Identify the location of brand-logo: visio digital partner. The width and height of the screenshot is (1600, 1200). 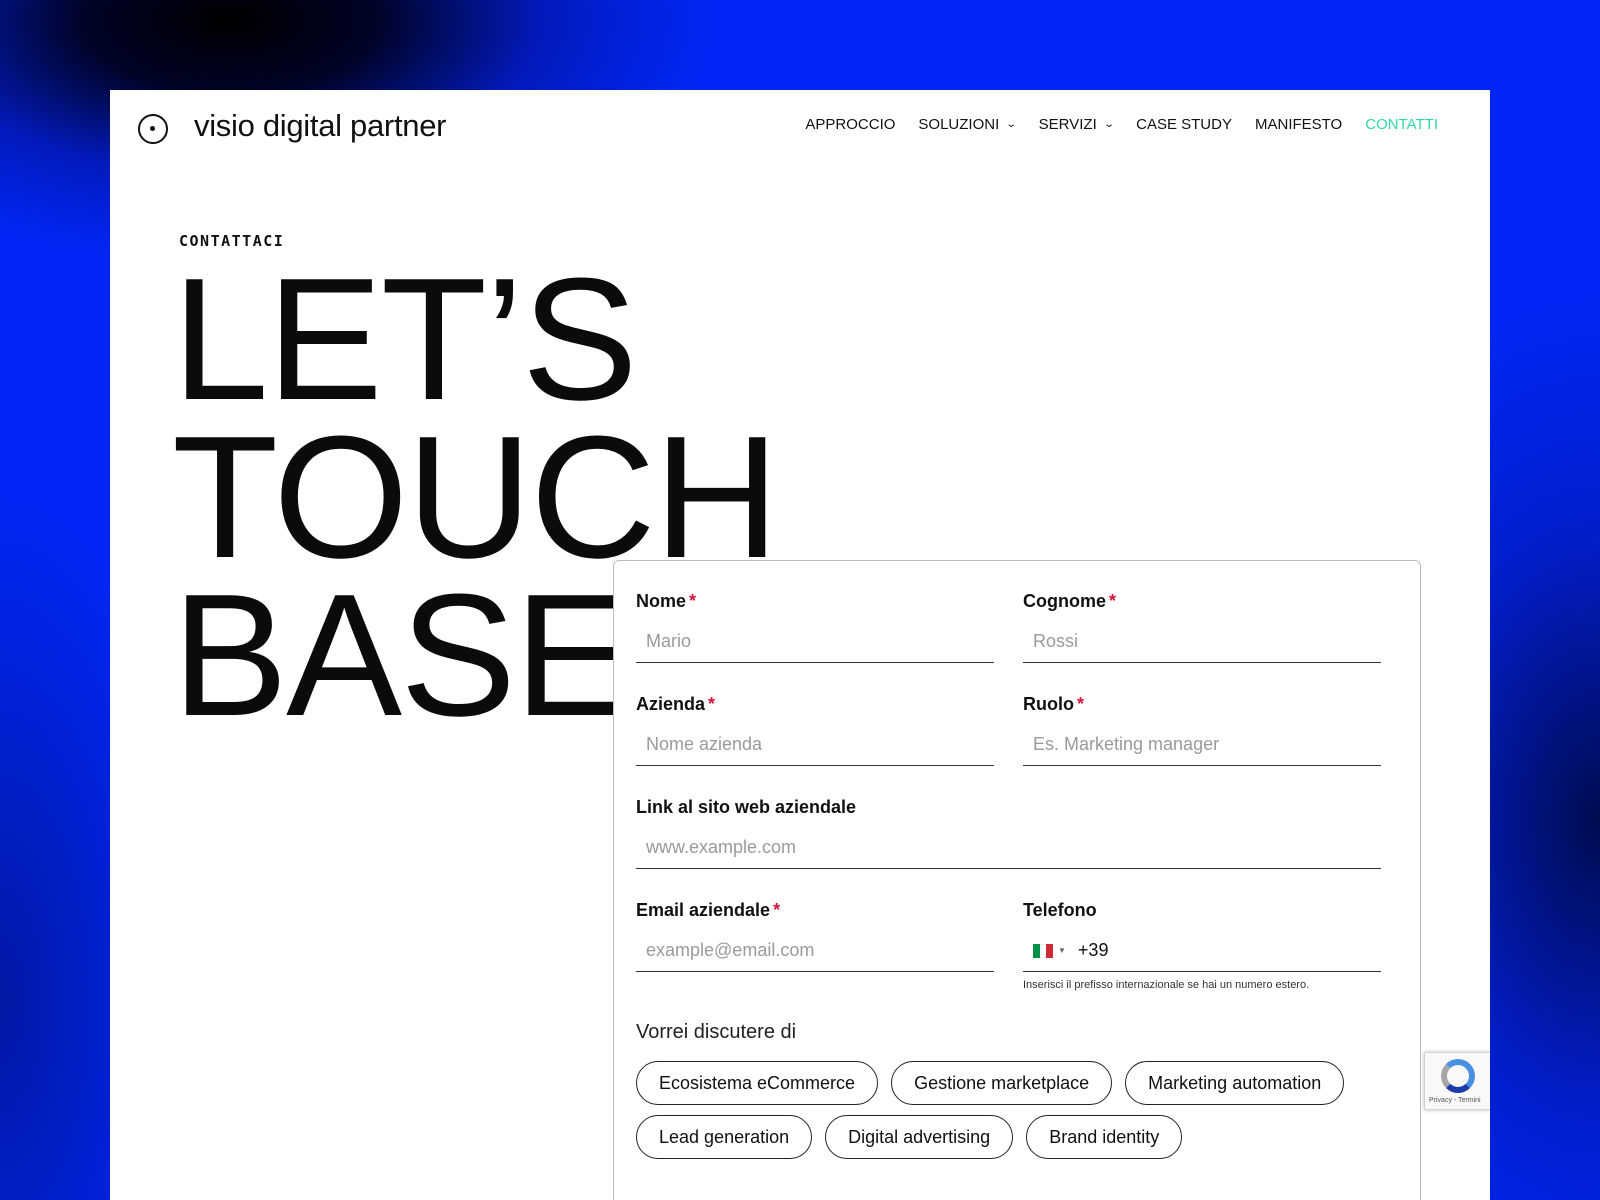
(292, 126).